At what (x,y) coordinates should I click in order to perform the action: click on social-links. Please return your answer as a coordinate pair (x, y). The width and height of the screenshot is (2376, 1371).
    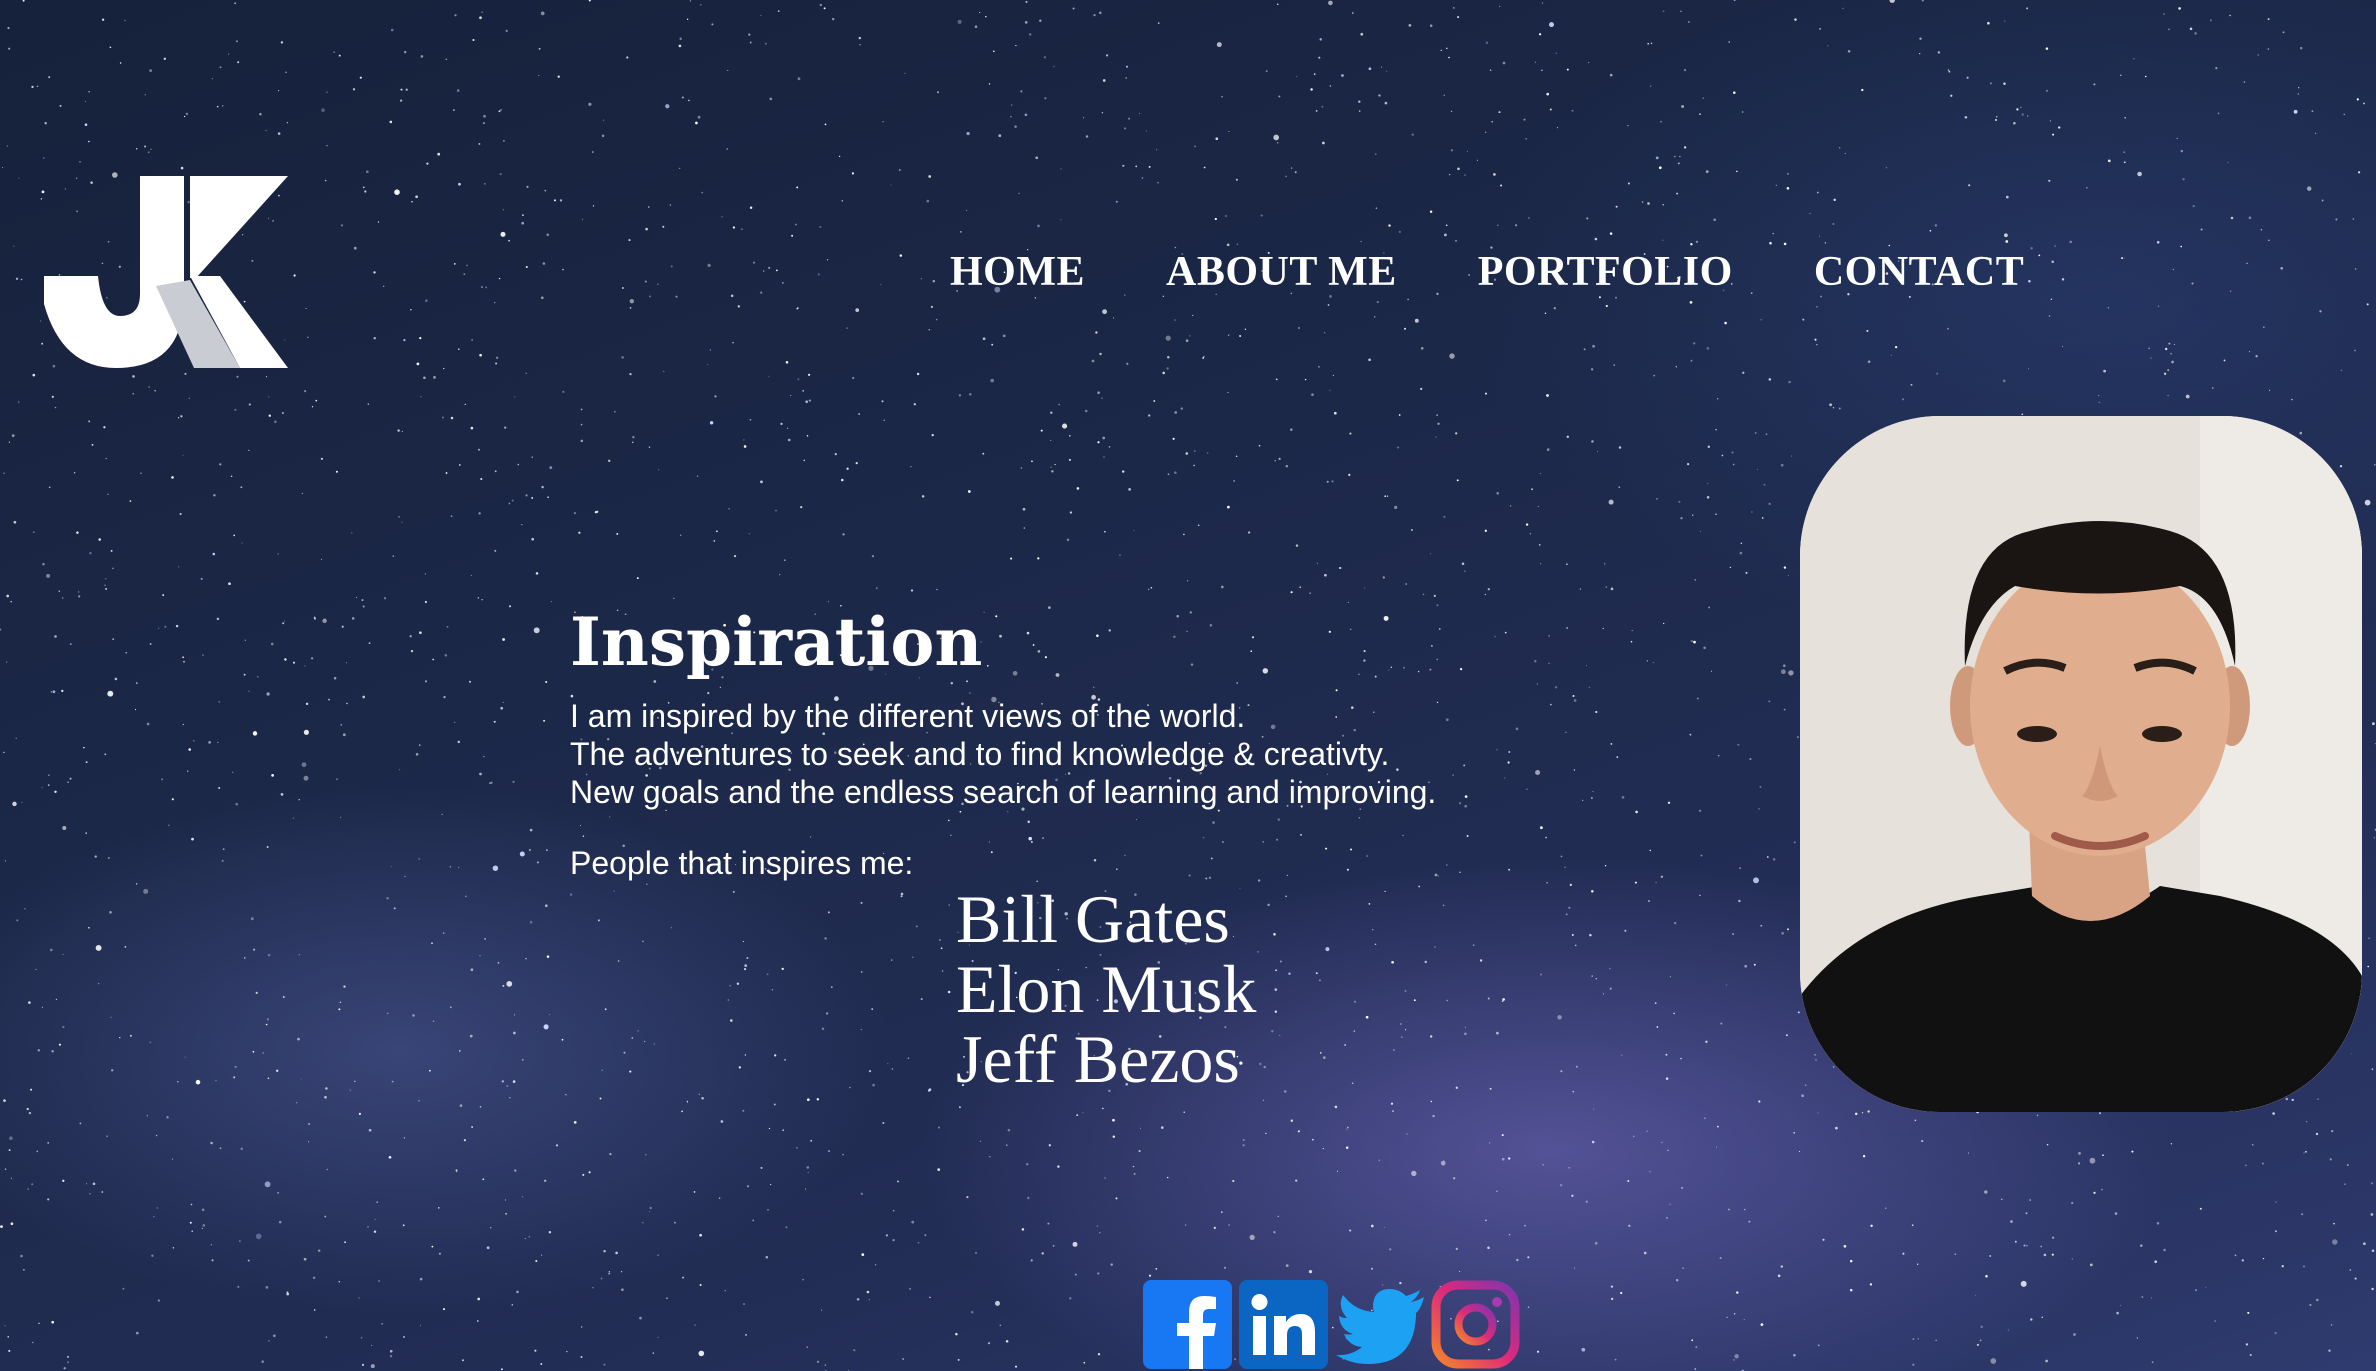
    Looking at the image, I should click on (1331, 1324).